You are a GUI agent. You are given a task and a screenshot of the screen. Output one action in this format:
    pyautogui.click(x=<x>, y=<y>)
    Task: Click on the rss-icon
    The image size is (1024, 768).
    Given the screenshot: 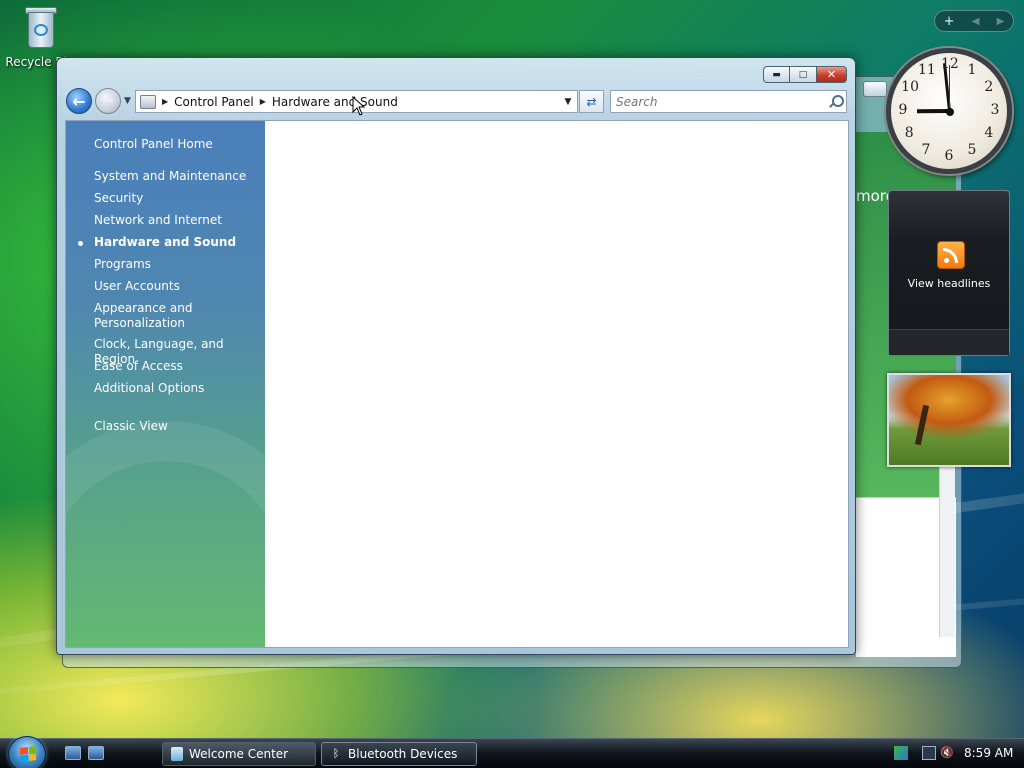 What is the action you would take?
    pyautogui.click(x=951, y=255)
    